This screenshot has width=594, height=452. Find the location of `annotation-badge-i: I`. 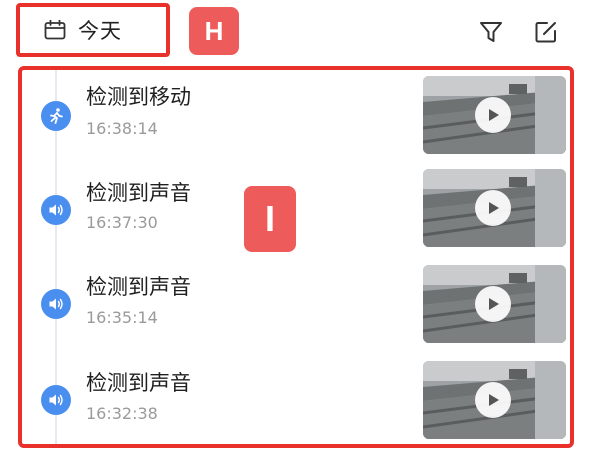

annotation-badge-i: I is located at coordinates (270, 219).